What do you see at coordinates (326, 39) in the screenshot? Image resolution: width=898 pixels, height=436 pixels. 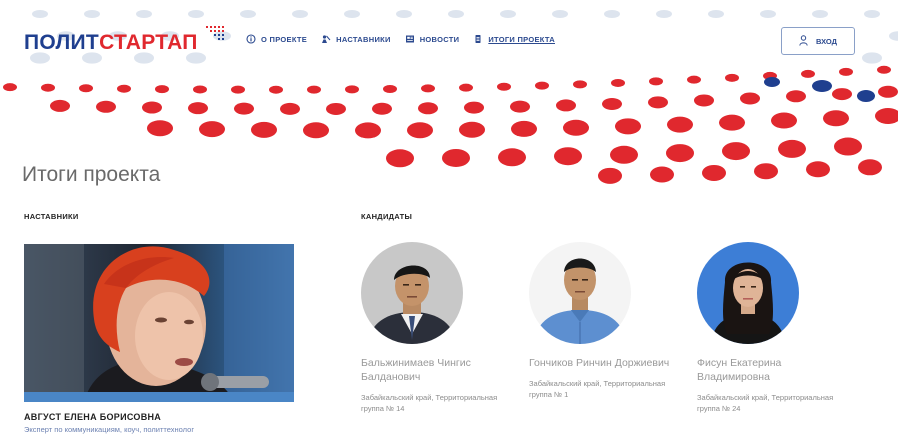 I see `mentors-icon` at bounding box center [326, 39].